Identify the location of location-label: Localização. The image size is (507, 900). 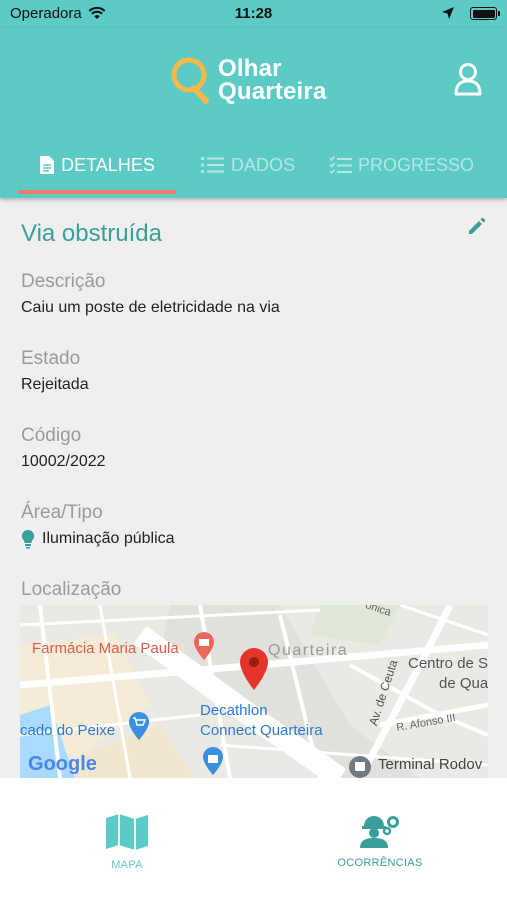
(71, 589).